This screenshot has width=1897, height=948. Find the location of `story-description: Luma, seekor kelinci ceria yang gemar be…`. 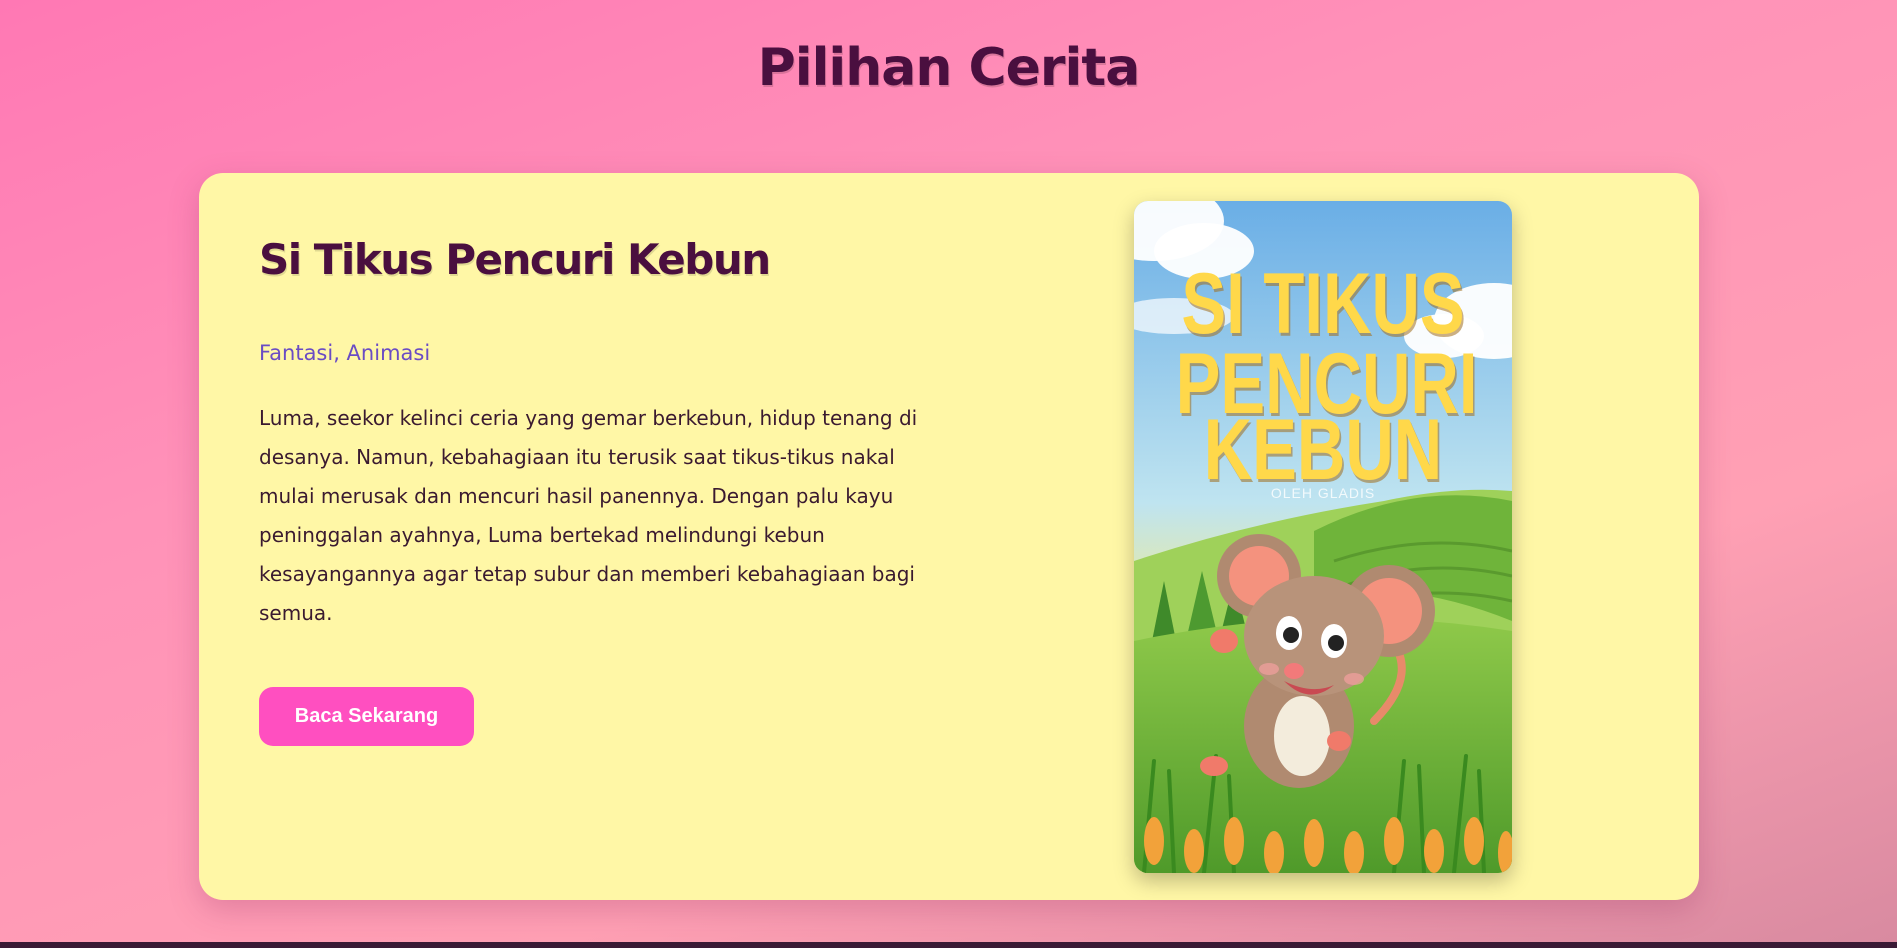

story-description: Luma, seekor kelinci ceria yang gemar be… is located at coordinates (588, 515).